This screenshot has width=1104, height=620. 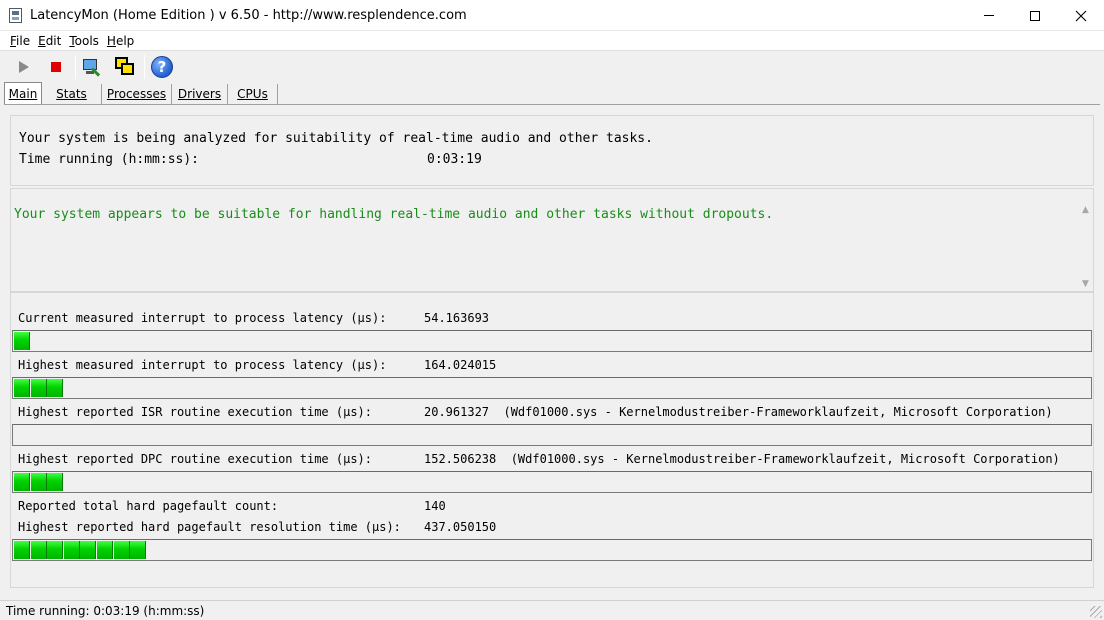 I want to click on pagefault-time-value: 437.050150, so click(x=460, y=527).